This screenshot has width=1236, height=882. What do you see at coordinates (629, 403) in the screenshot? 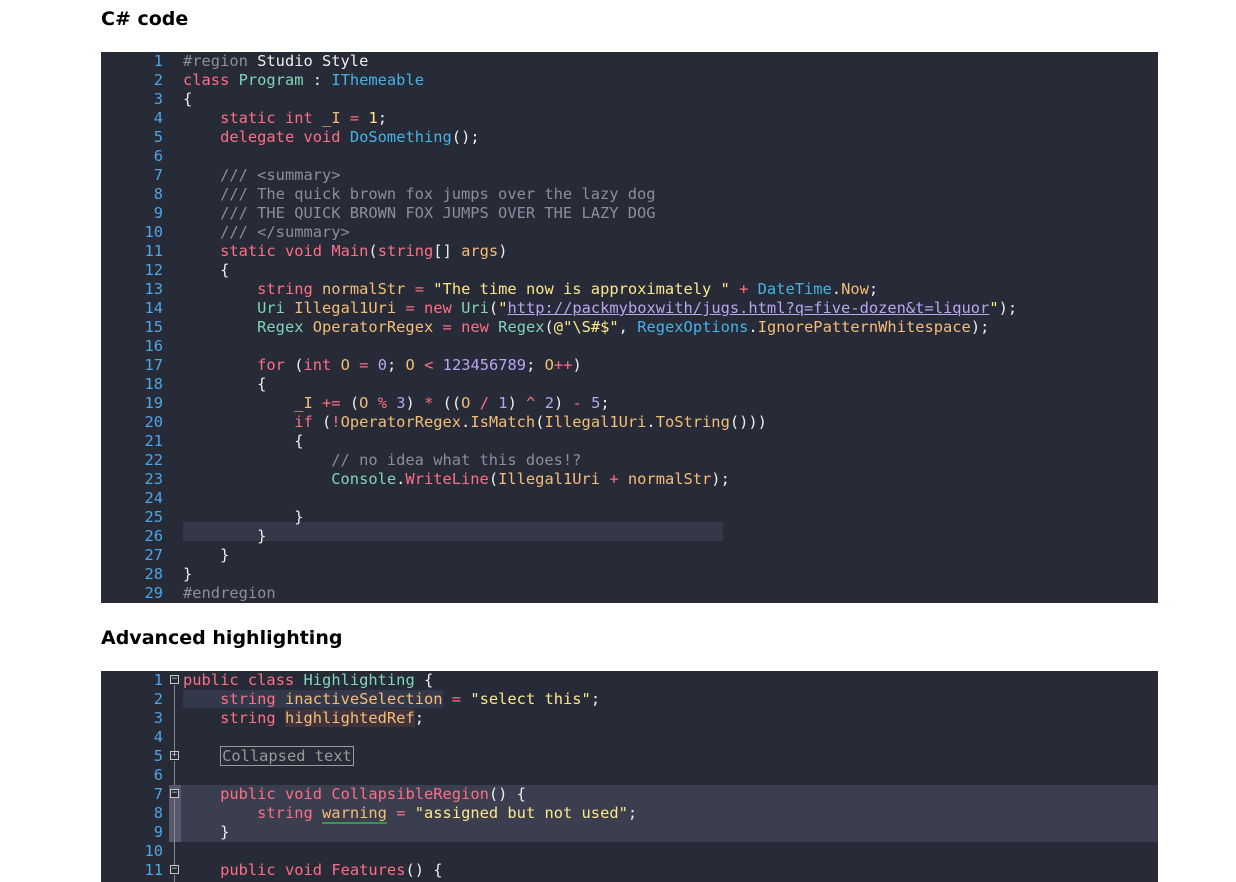
I see `code-line-19: 19 _I += (O % 3) * ((O / 1) ^ 2) - 5;` at bounding box center [629, 403].